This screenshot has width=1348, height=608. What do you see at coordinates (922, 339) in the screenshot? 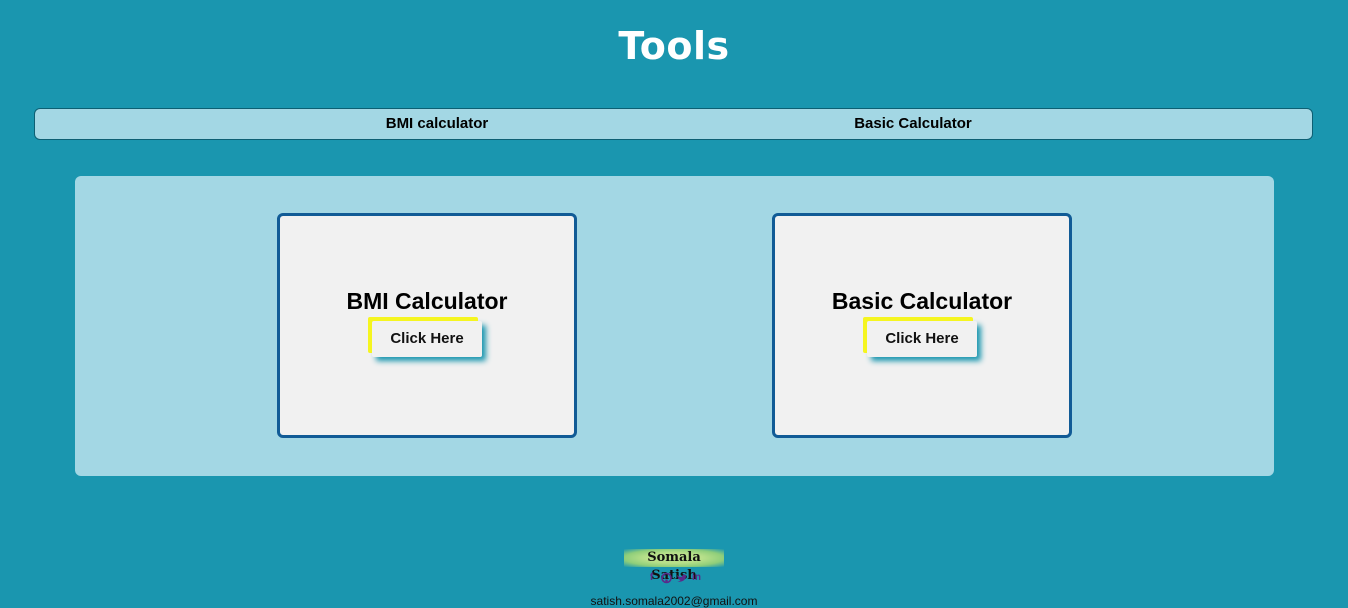
I see `basic-click-here-button: Click Here` at bounding box center [922, 339].